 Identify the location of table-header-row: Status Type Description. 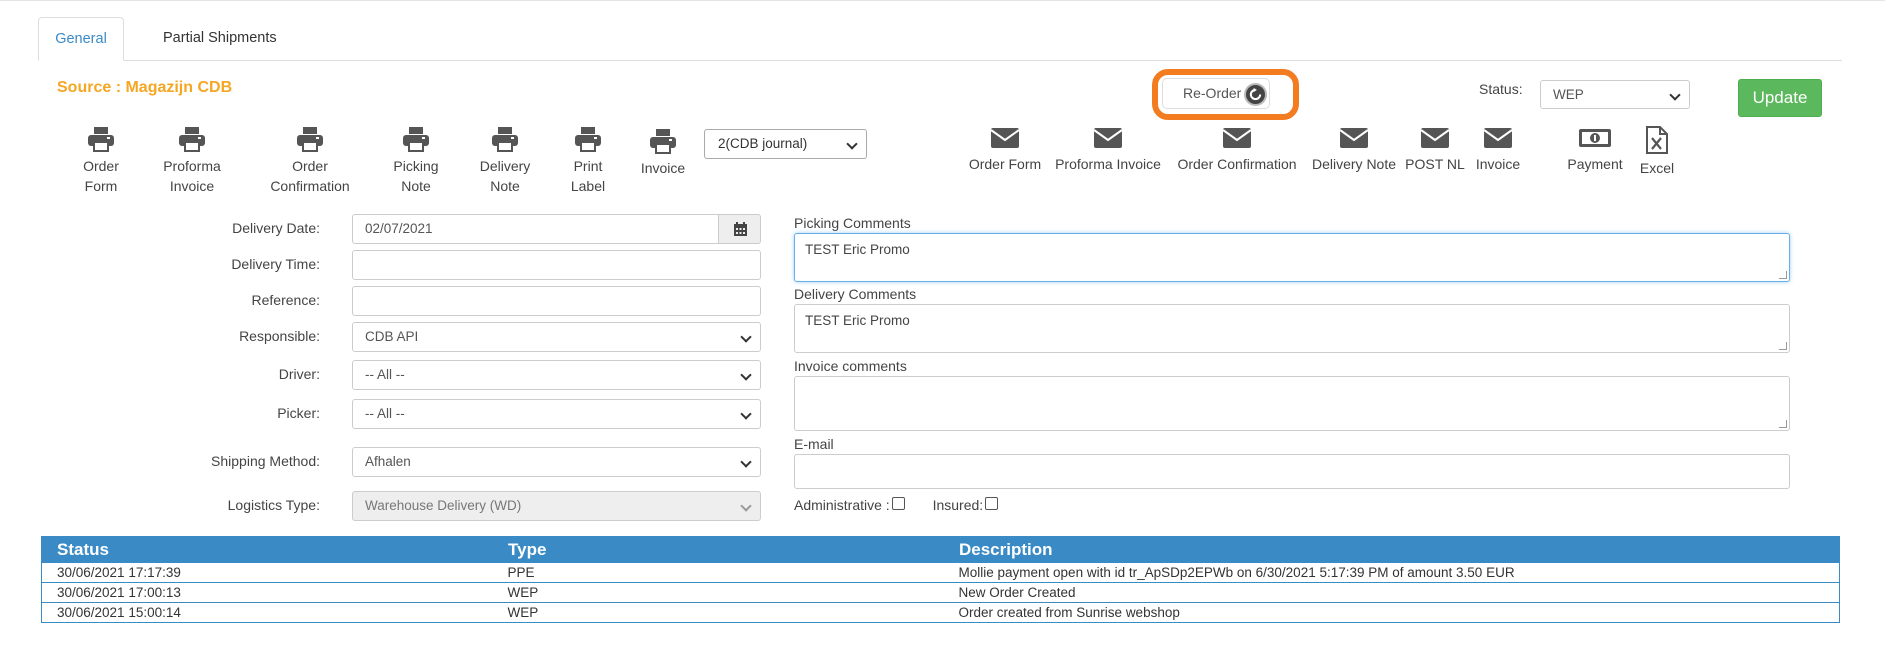
(940, 549).